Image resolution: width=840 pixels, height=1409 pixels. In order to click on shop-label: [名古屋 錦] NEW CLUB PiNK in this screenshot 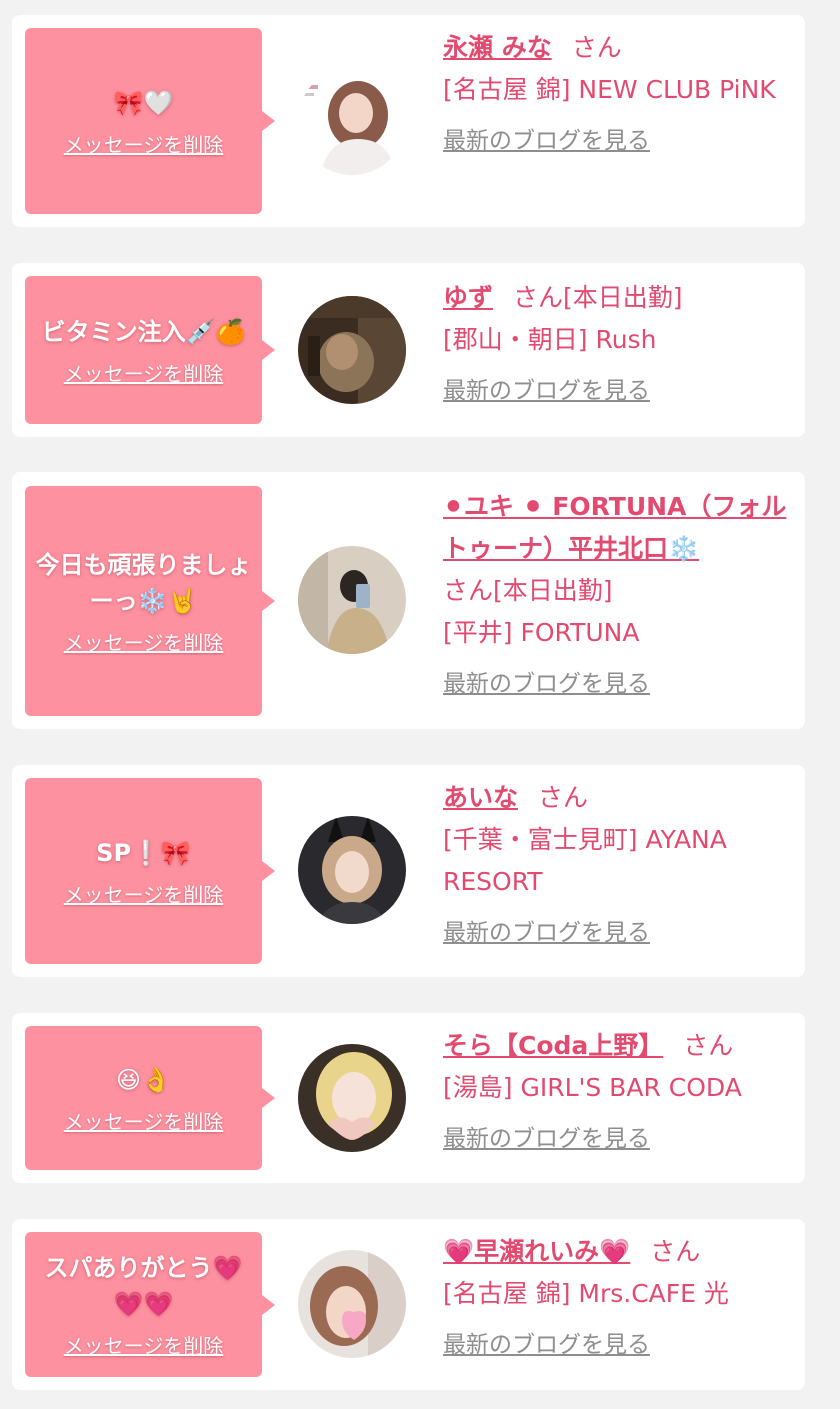, I will do `click(609, 89)`.